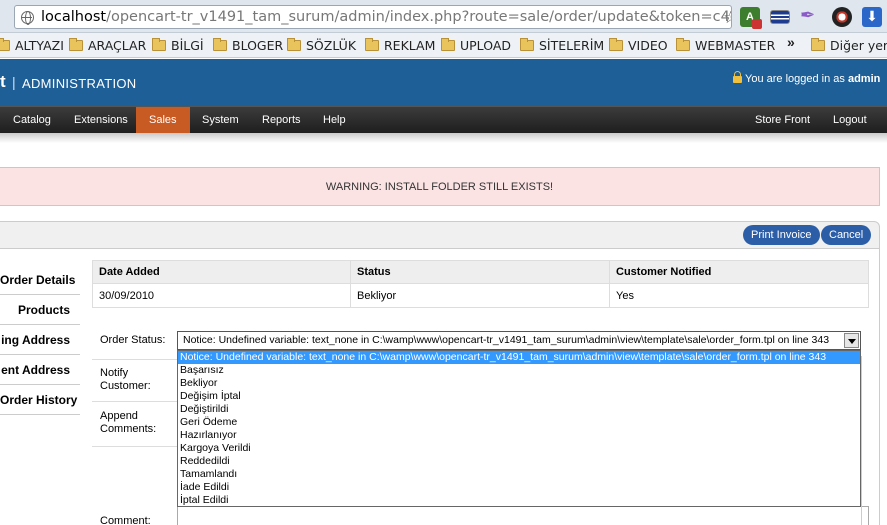  I want to click on append-label-line-2: Comments:, so click(128, 429).